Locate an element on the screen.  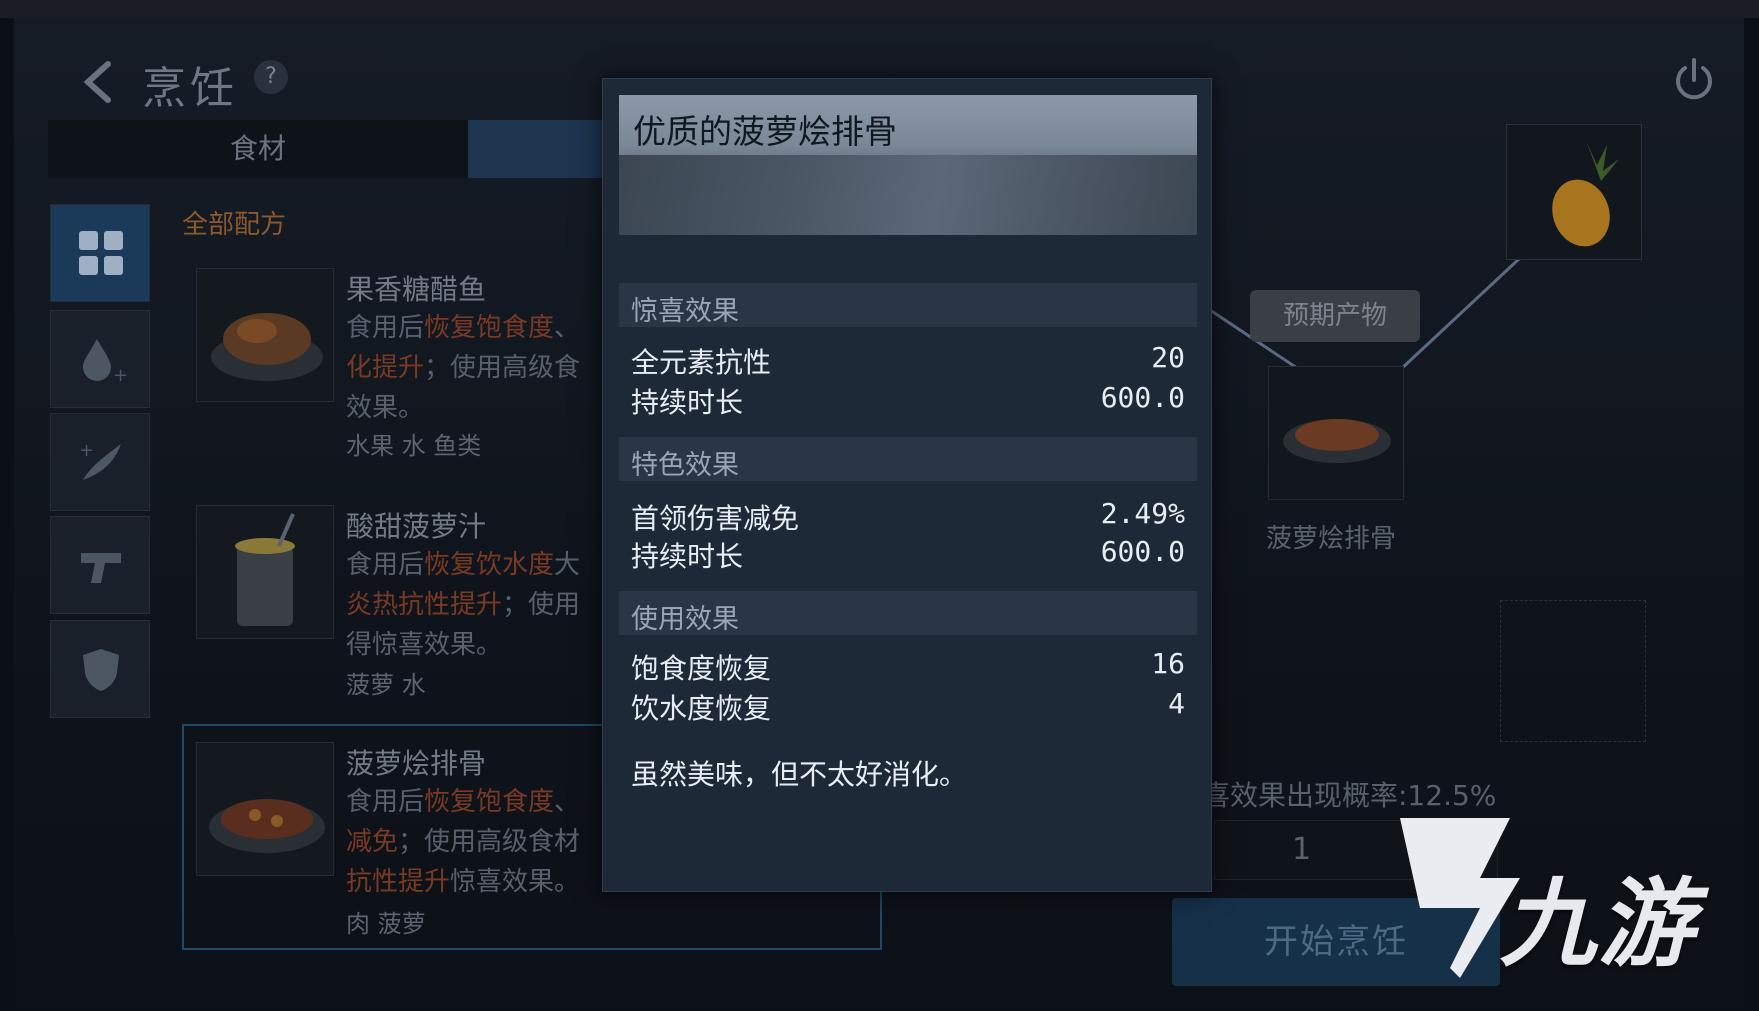
fish-dish-image is located at coordinates (267, 347).